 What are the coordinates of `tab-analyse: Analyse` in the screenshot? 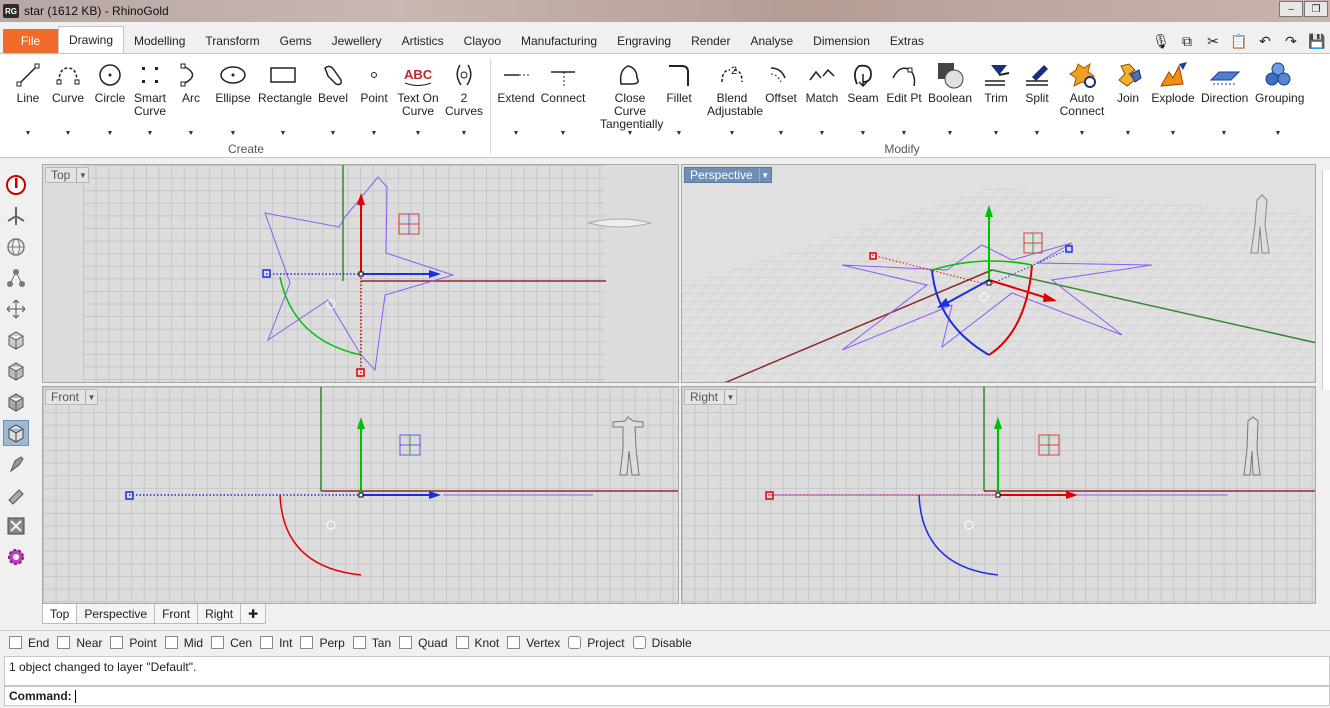 It's located at (771, 41).